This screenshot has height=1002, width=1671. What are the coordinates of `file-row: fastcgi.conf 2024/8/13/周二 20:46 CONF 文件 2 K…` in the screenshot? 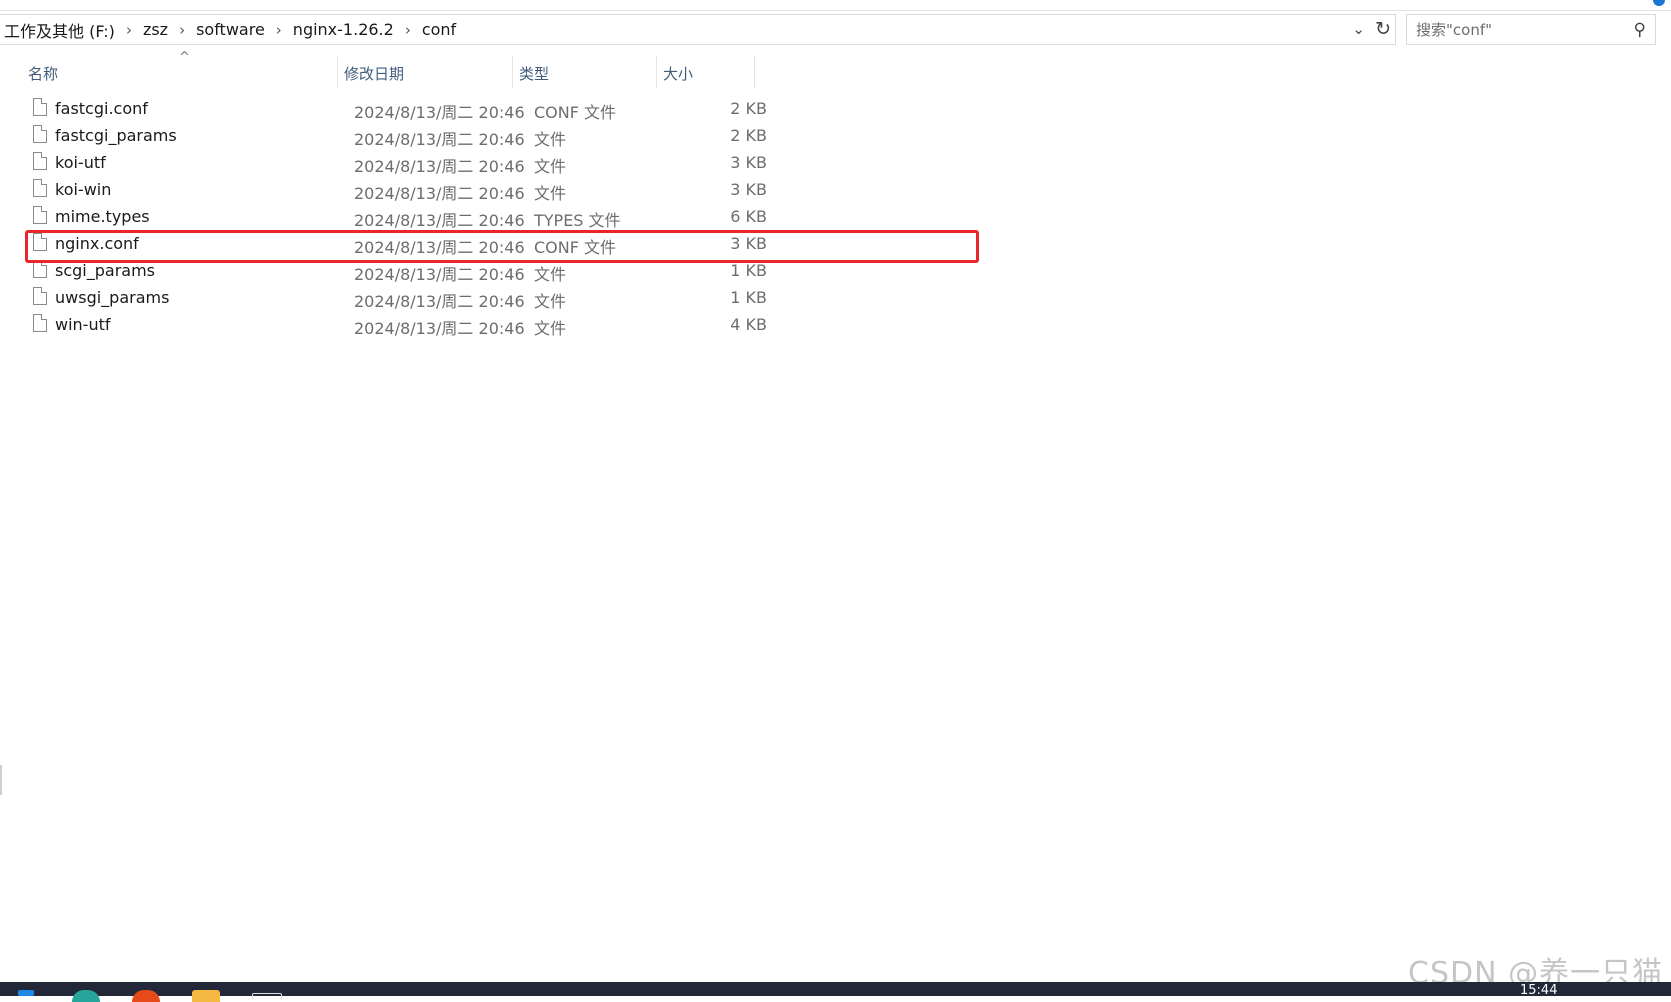 It's located at (495, 108).